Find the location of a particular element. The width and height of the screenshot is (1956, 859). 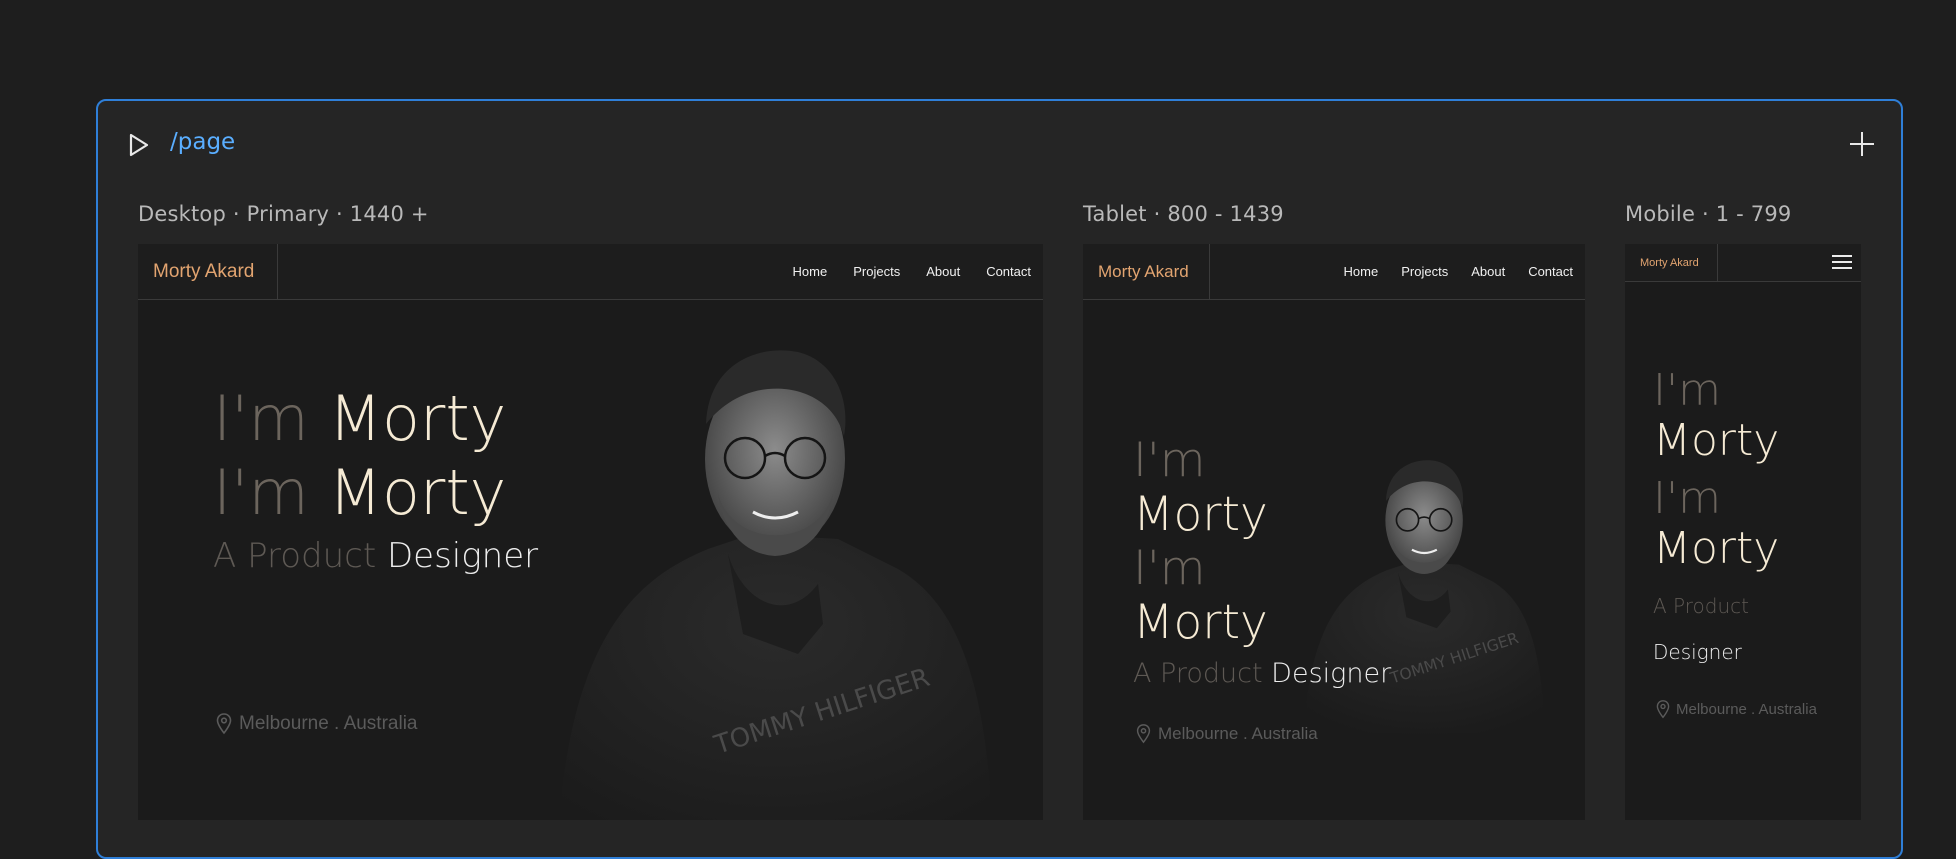

mobile-hero-subtitle-b: Designer is located at coordinates (1697, 652).